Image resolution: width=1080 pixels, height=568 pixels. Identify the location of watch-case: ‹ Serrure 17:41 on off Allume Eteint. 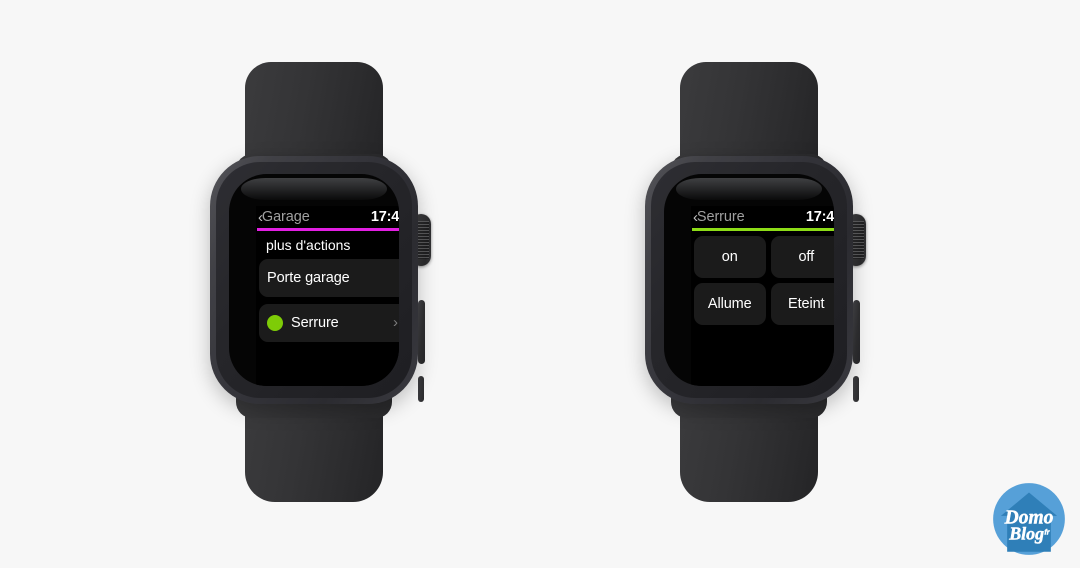
(749, 280).